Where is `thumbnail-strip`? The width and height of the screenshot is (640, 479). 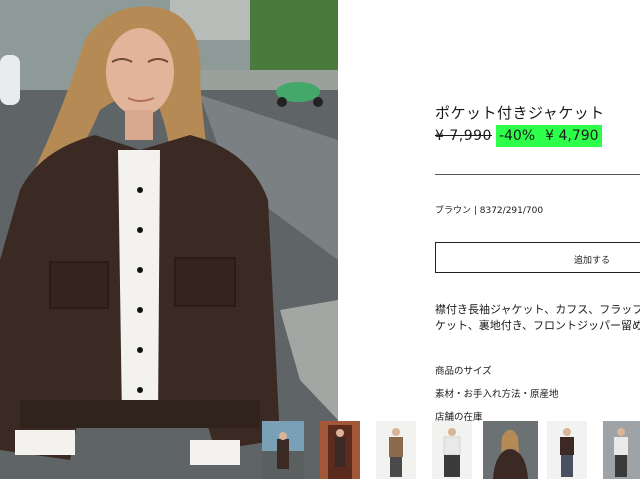
thumbnail-strip is located at coordinates (451, 450).